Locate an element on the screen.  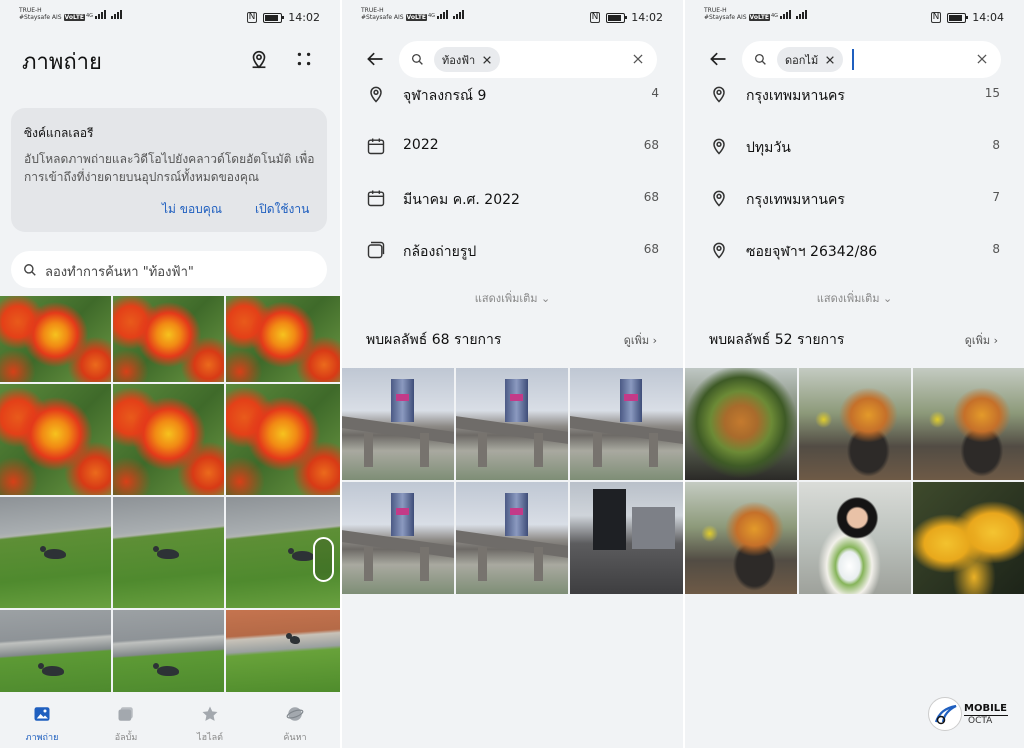
search-icon is located at coordinates (760, 59).